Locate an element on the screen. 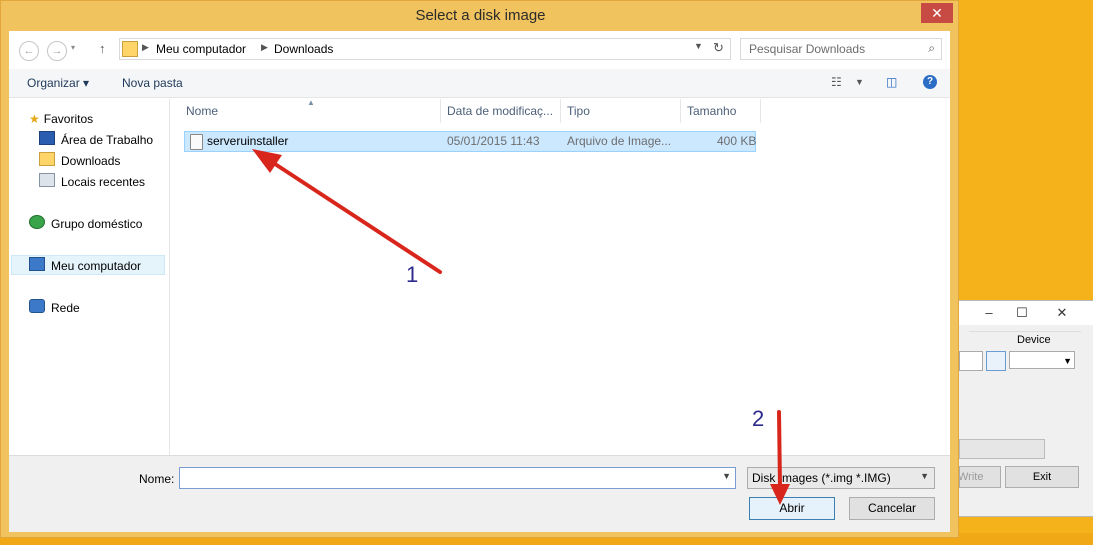  annotation-step-2: 2 is located at coordinates (758, 418).